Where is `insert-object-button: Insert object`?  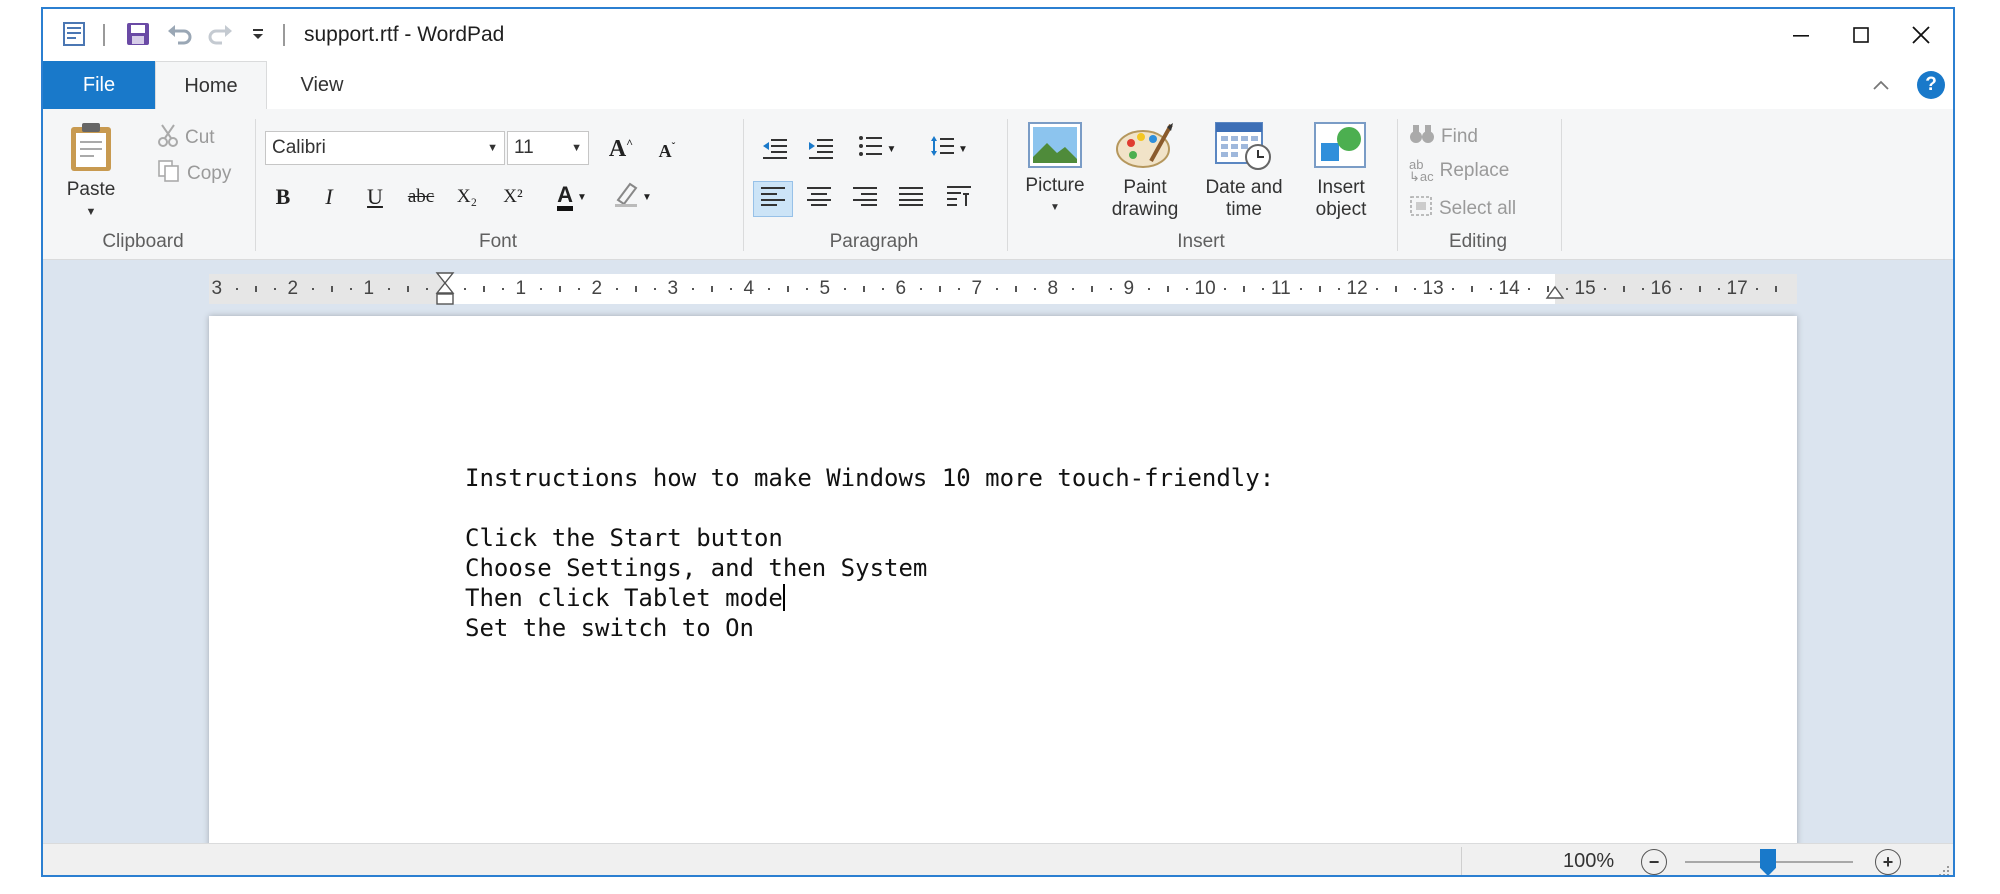 insert-object-button: Insert object is located at coordinates (1341, 171).